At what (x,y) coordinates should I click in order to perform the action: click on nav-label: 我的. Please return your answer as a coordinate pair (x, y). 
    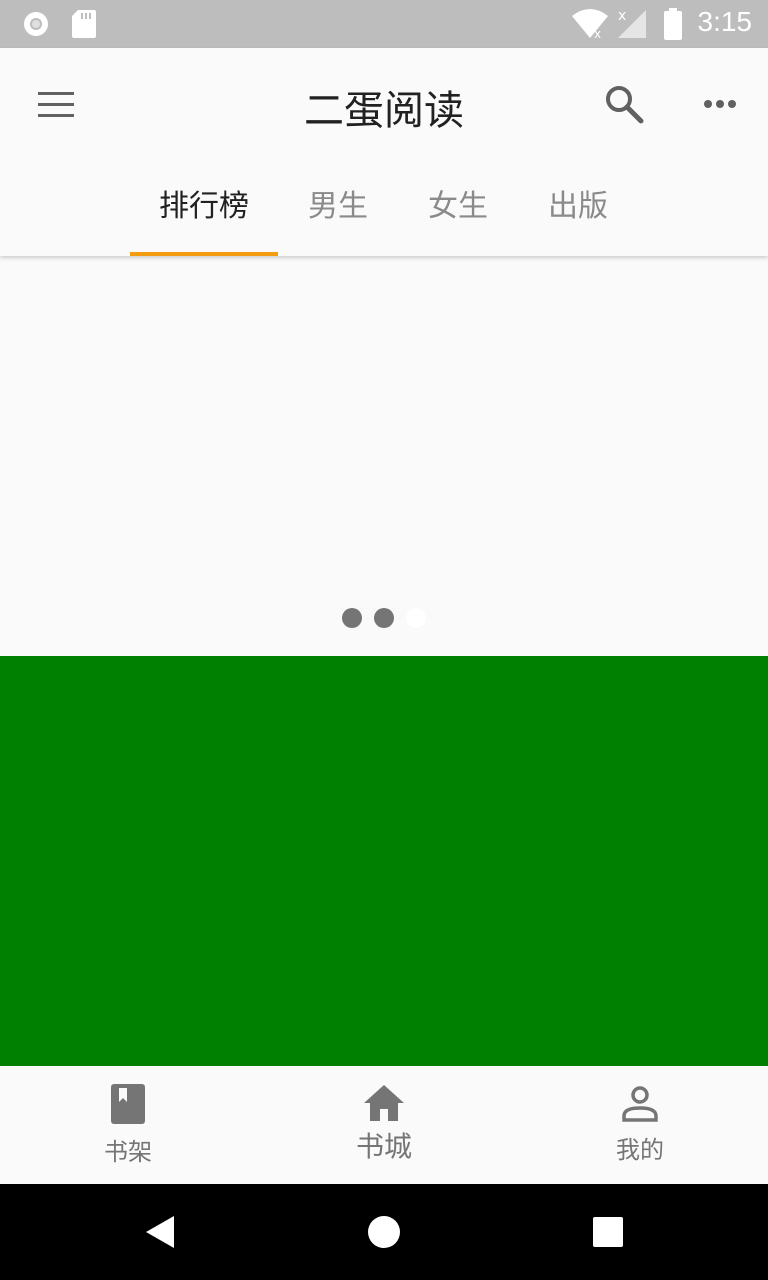
    Looking at the image, I should click on (640, 1149).